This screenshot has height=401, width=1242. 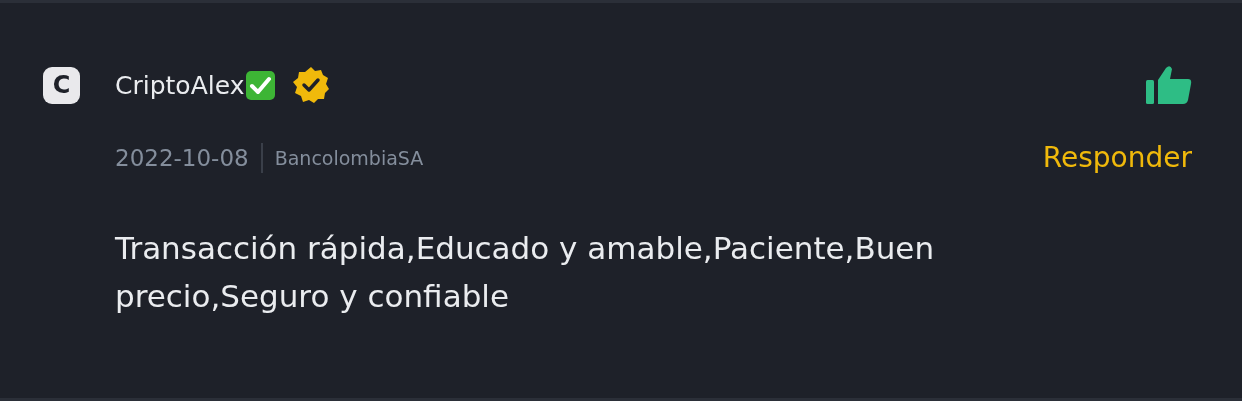 I want to click on user-name: CriptoAlex, so click(x=180, y=85).